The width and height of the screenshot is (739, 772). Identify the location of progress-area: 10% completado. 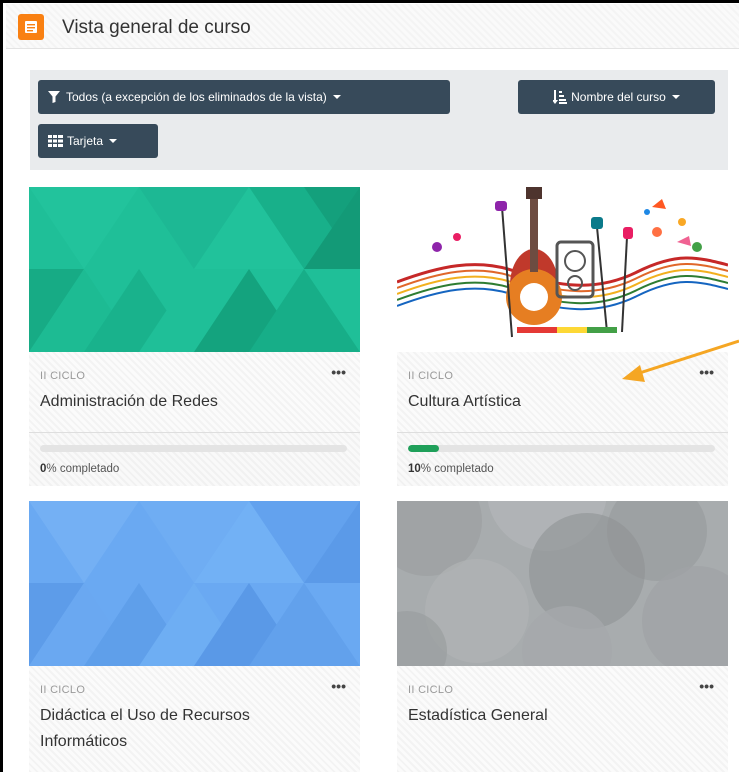
(562, 459).